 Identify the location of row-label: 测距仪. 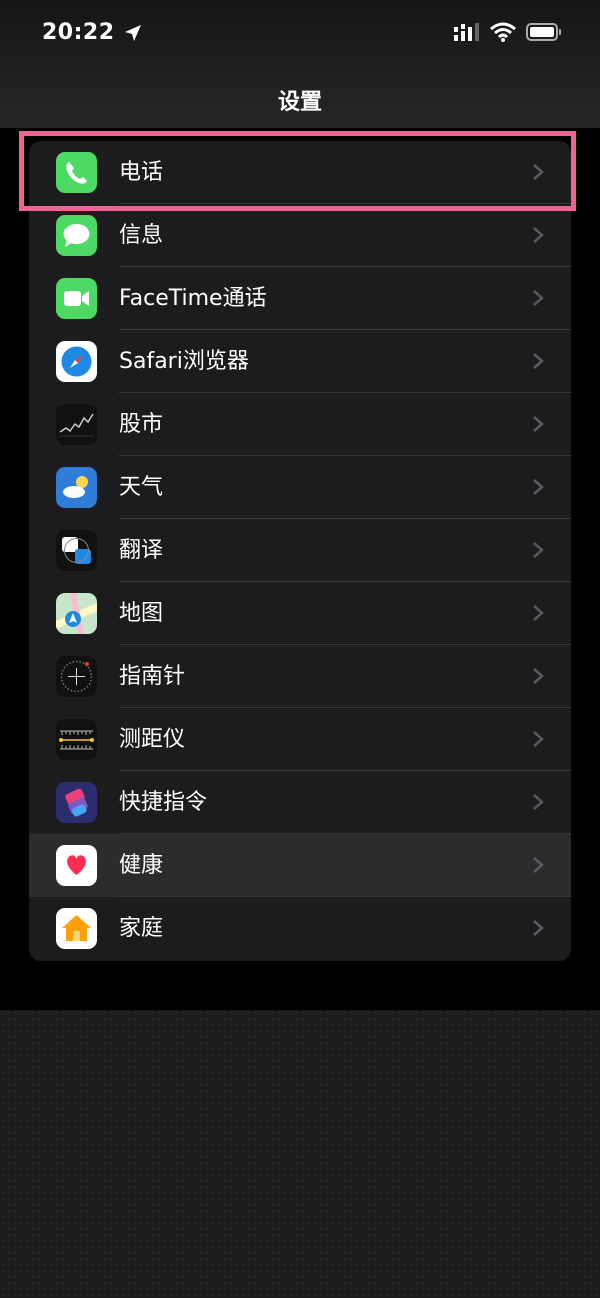
(152, 739).